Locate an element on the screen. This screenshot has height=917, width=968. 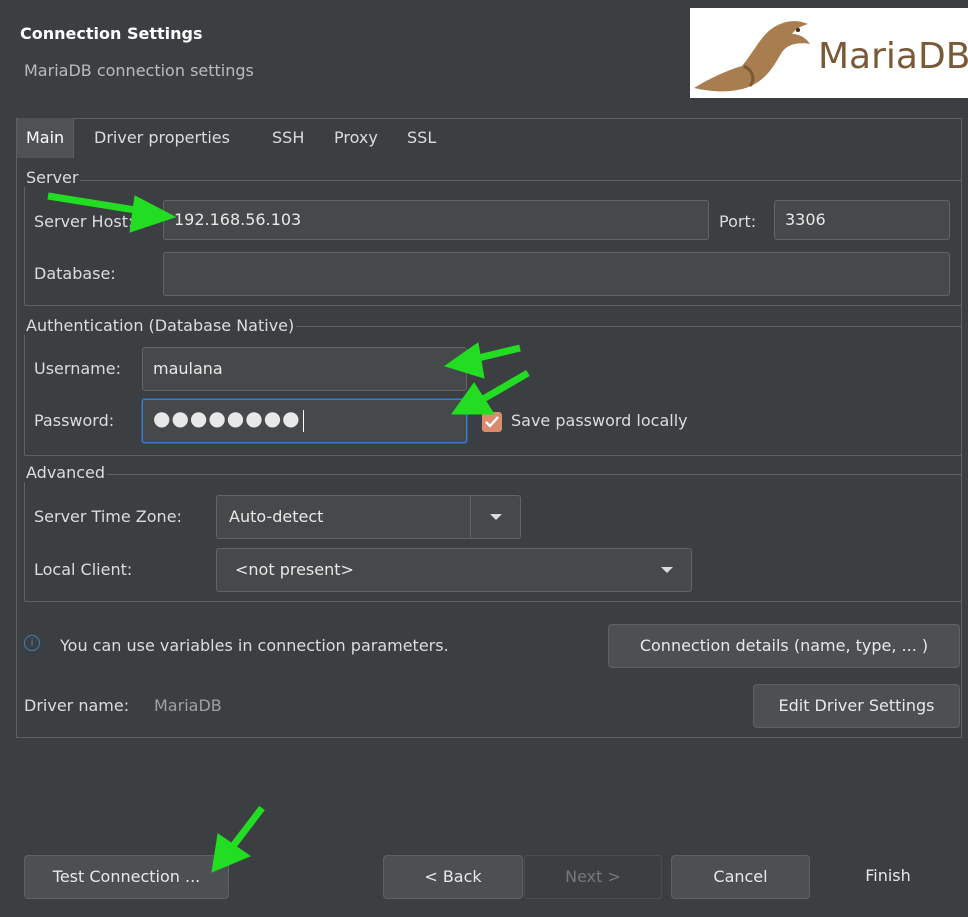
timezone-value: Auto-detect is located at coordinates (276, 516).